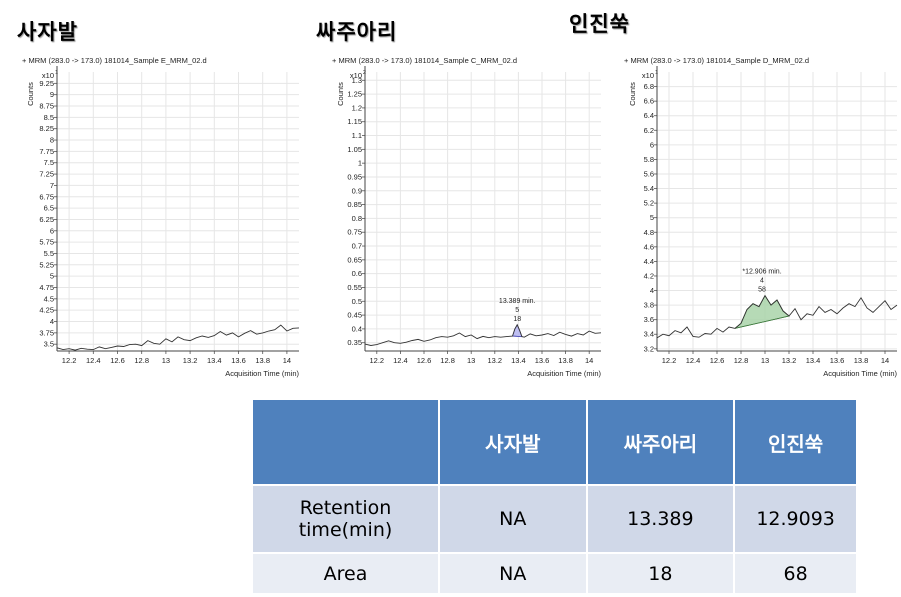 Image resolution: width=901 pixels, height=597 pixels. Describe the element at coordinates (52, 94) in the screenshot. I see `y-tick-label: 9` at that location.